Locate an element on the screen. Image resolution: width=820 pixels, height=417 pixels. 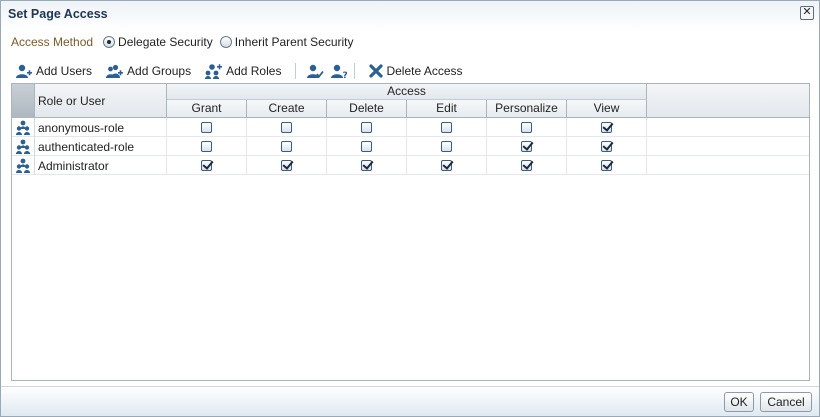
add-users-label: Add Users is located at coordinates (64, 71).